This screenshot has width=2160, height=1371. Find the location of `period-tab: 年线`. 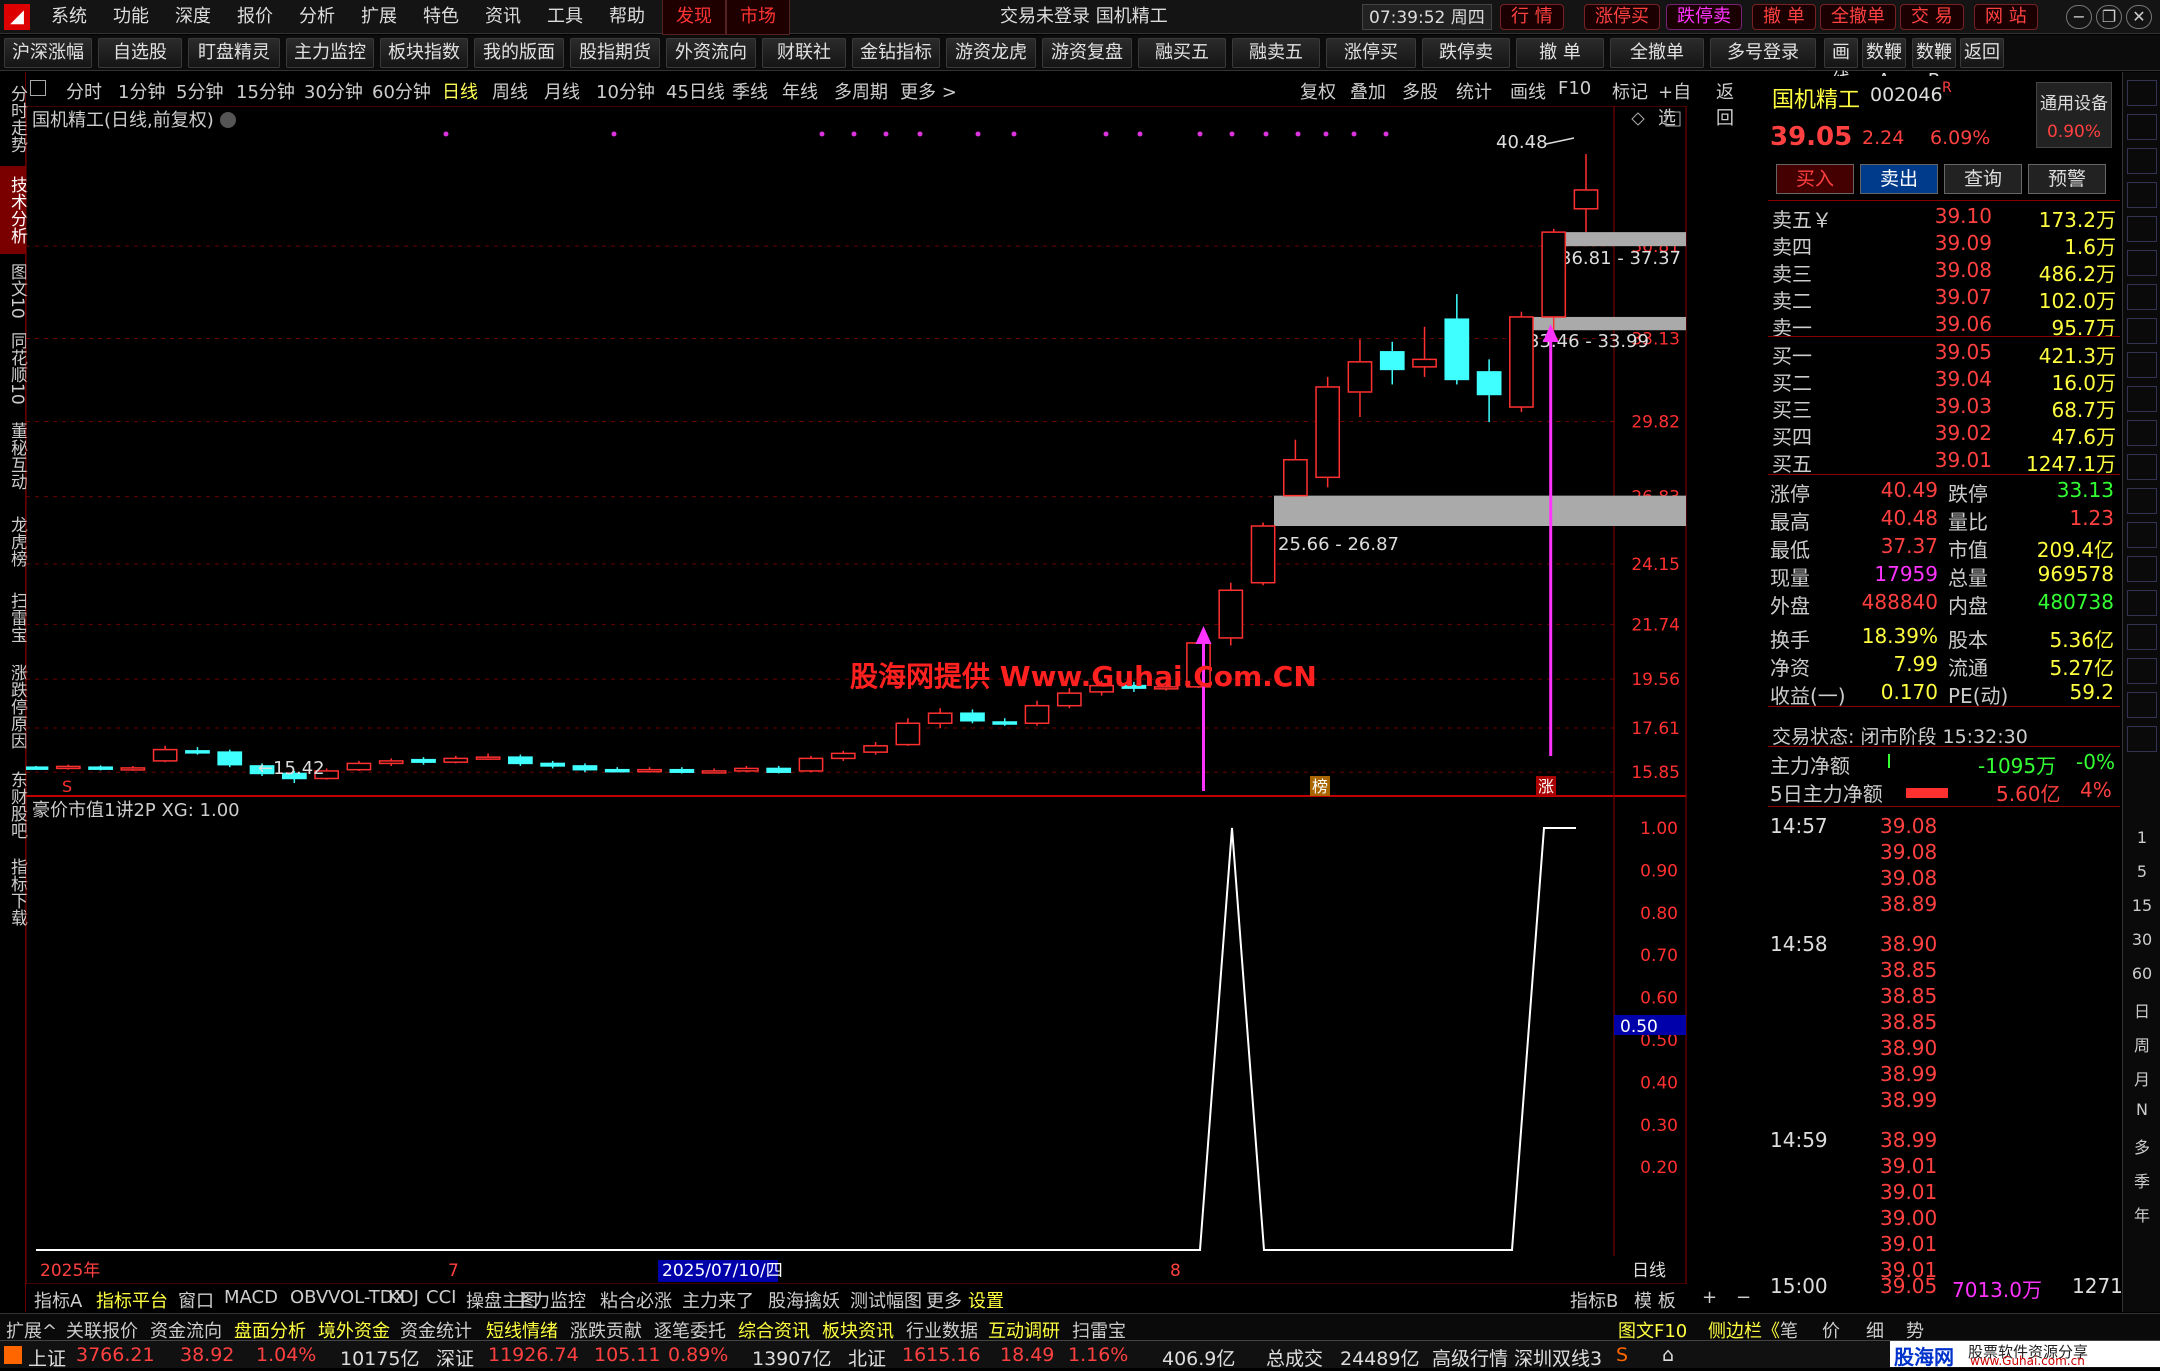

period-tab: 年线 is located at coordinates (800, 91).